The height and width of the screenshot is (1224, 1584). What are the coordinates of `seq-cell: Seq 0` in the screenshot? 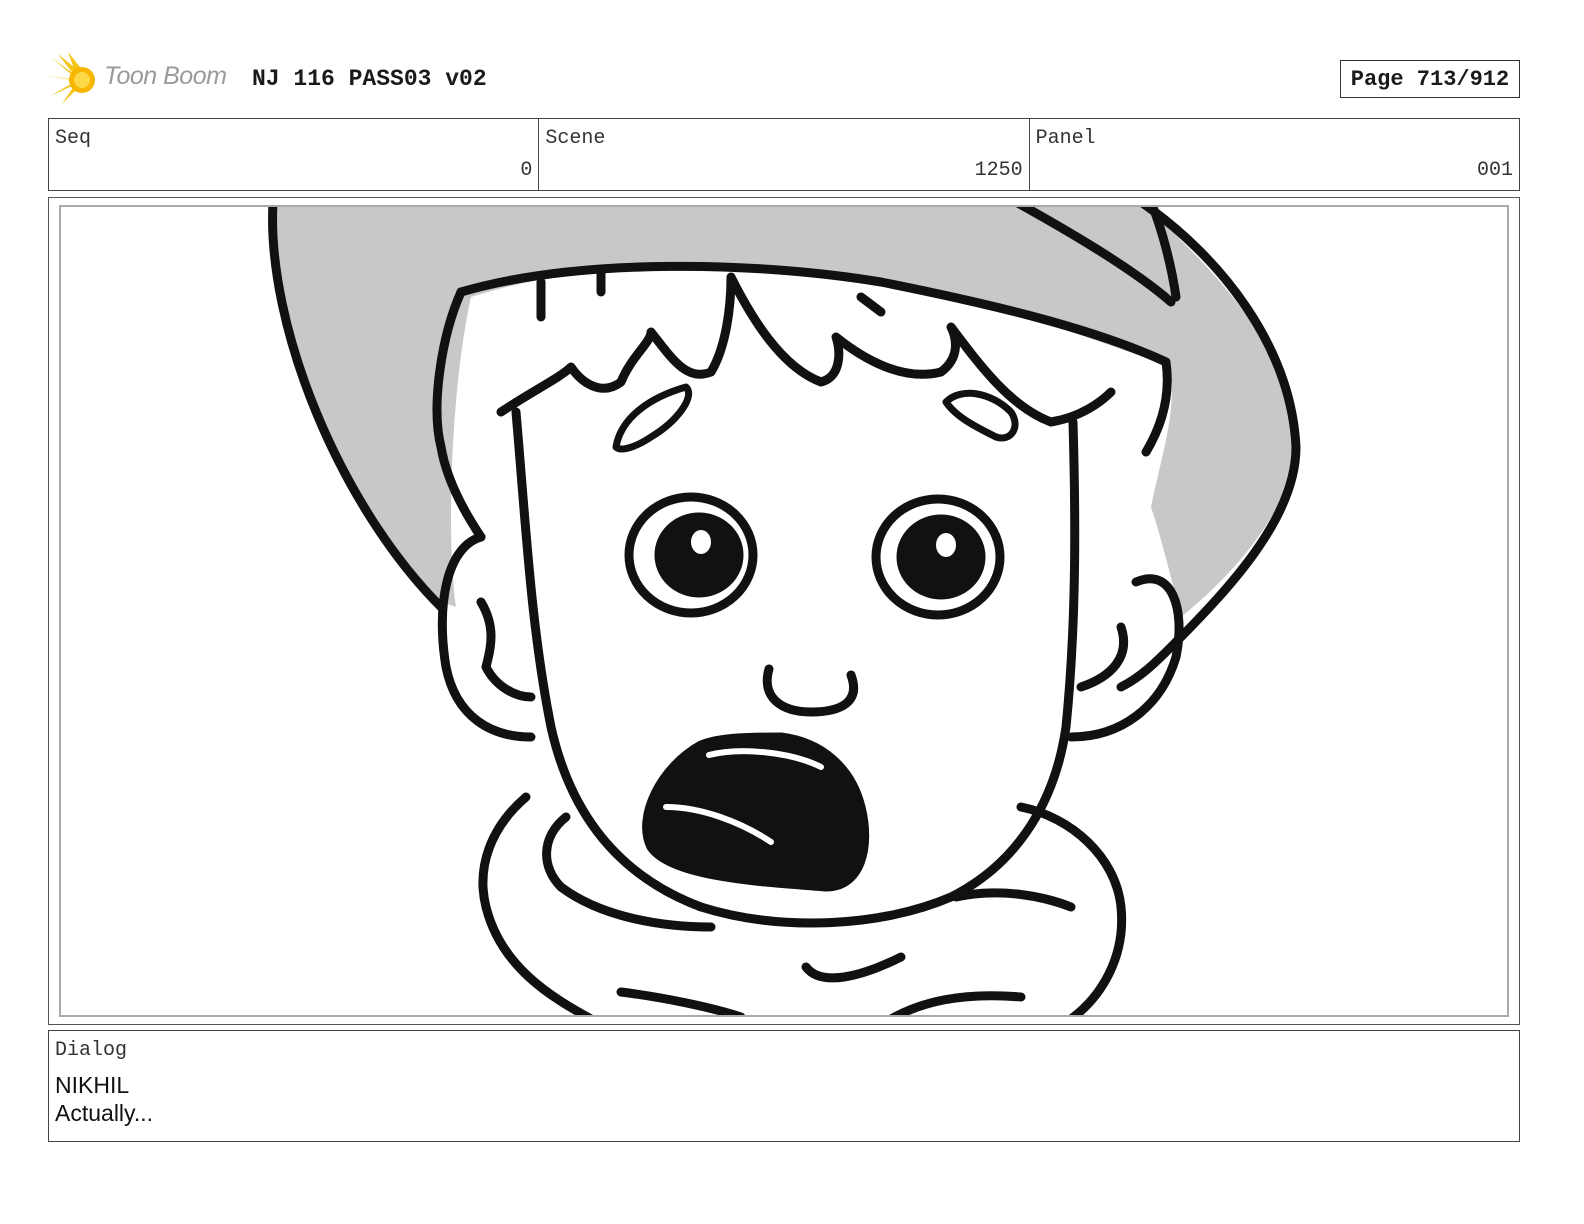 It's located at (294, 154).